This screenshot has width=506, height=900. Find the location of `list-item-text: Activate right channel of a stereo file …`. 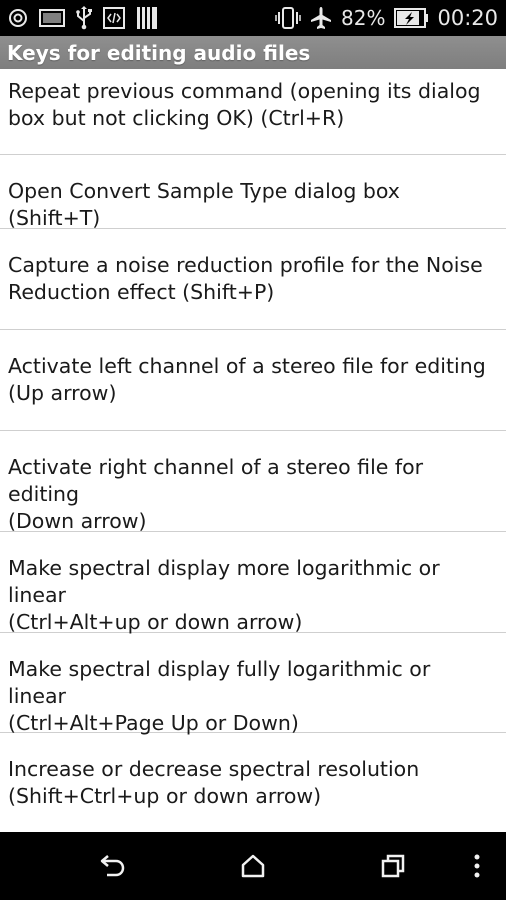

list-item-text: Activate right channel of a stereo file … is located at coordinates (250, 494).